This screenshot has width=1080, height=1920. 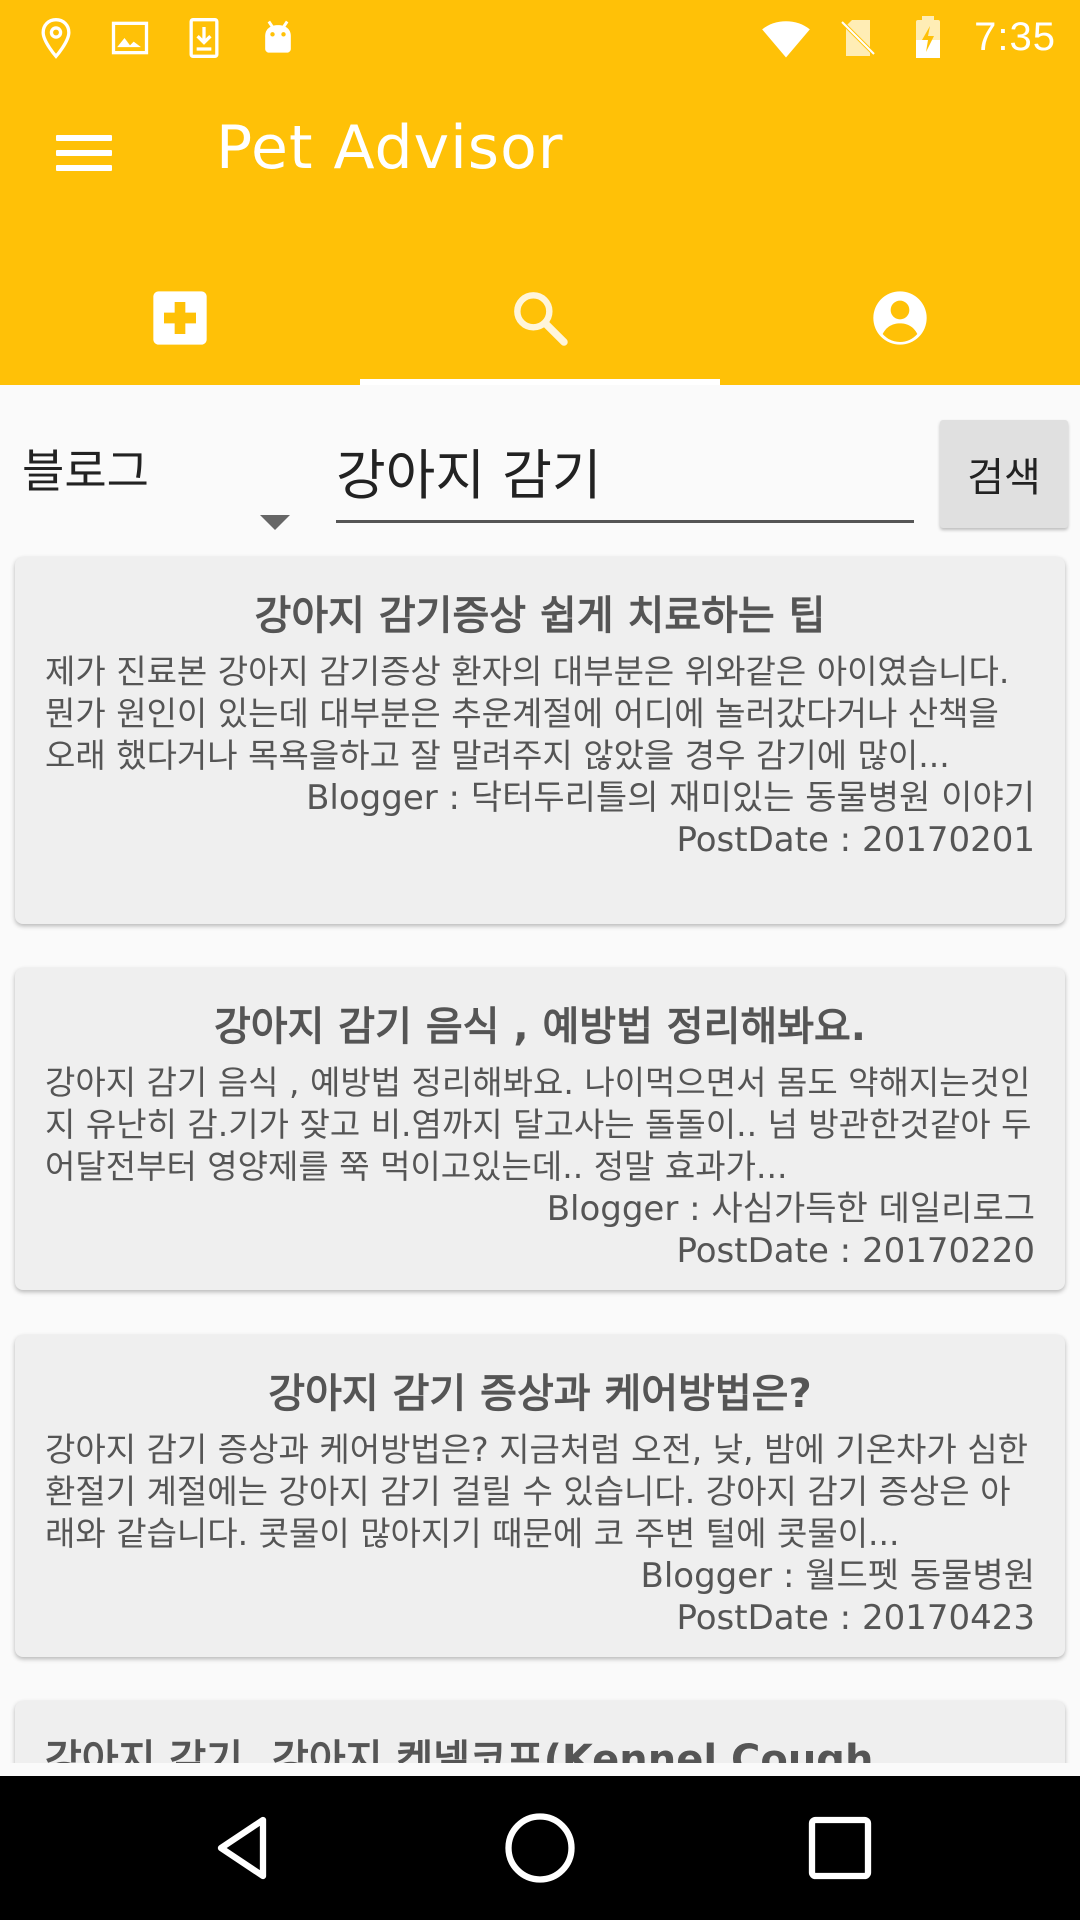 What do you see at coordinates (1015, 37) in the screenshot?
I see `status-time: 7:35` at bounding box center [1015, 37].